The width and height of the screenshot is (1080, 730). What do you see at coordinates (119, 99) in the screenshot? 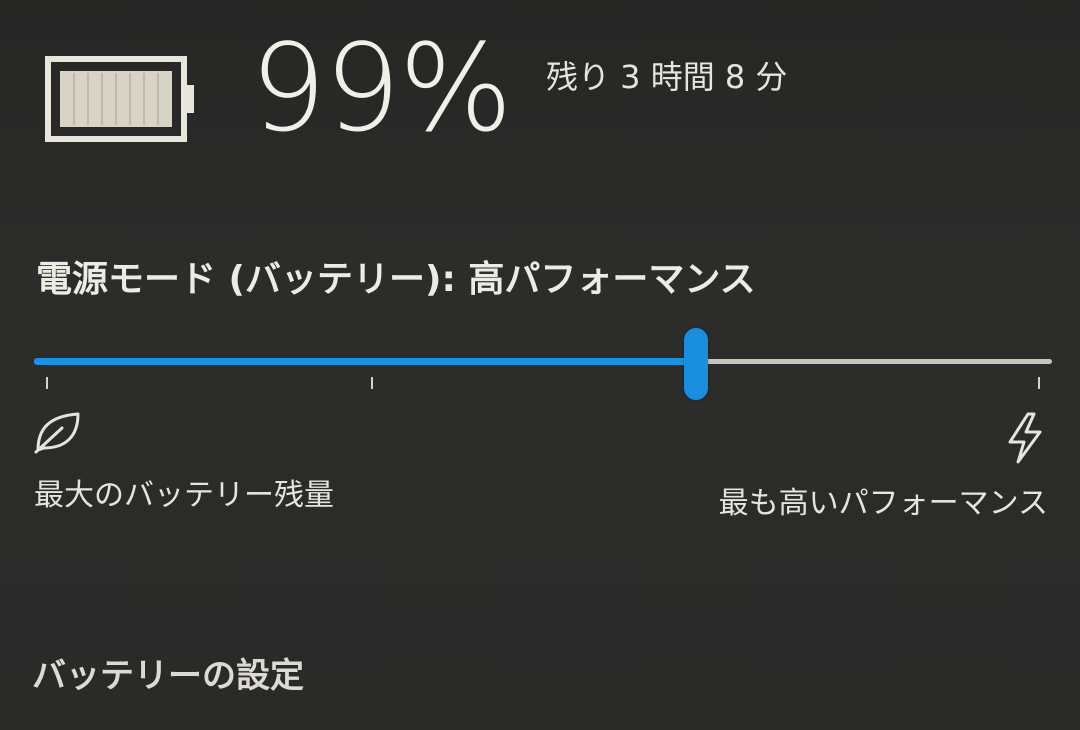
I see `battery-icon` at bounding box center [119, 99].